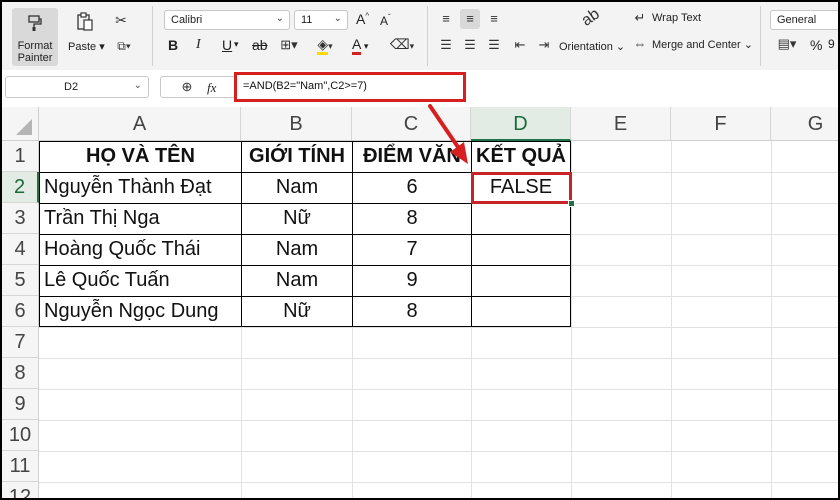 Image resolution: width=840 pixels, height=500 pixels. I want to click on cell-d6, so click(521, 311).